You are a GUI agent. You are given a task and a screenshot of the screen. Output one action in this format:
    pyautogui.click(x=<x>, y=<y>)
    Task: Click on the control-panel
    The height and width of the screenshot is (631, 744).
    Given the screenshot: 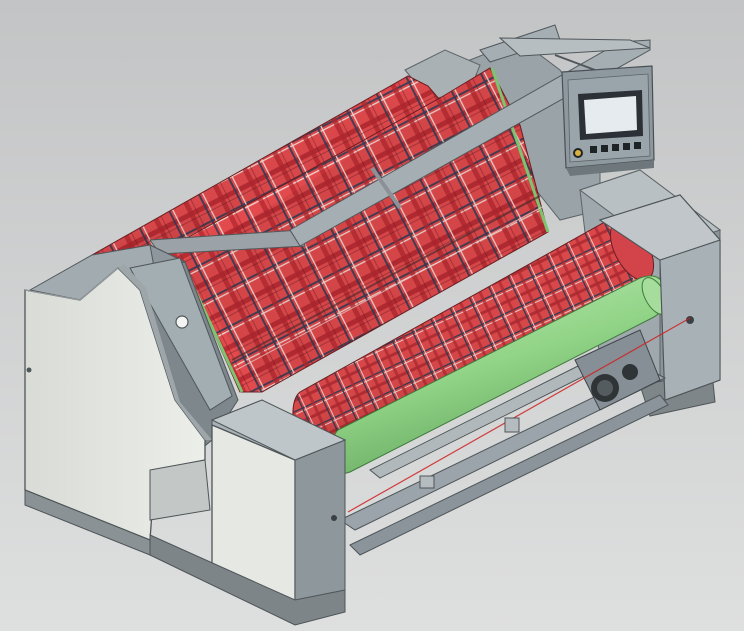 What is the action you would take?
    pyautogui.click(x=608, y=120)
    